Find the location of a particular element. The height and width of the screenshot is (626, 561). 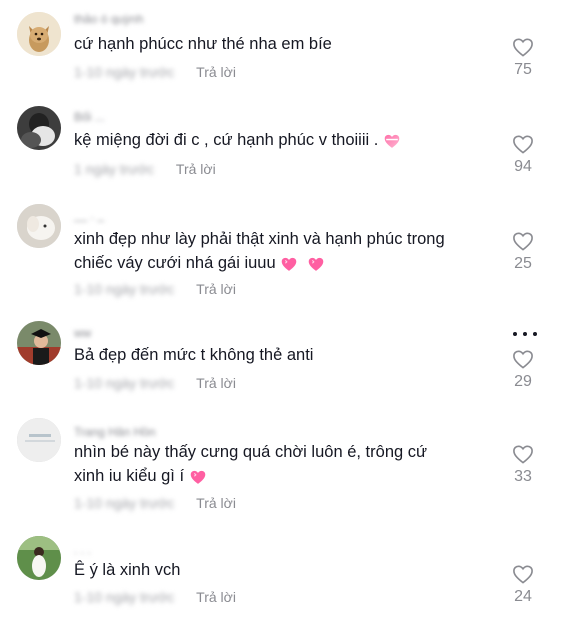

comment-meta: 1 ngày trước Trả lời is located at coordinates (145, 170).